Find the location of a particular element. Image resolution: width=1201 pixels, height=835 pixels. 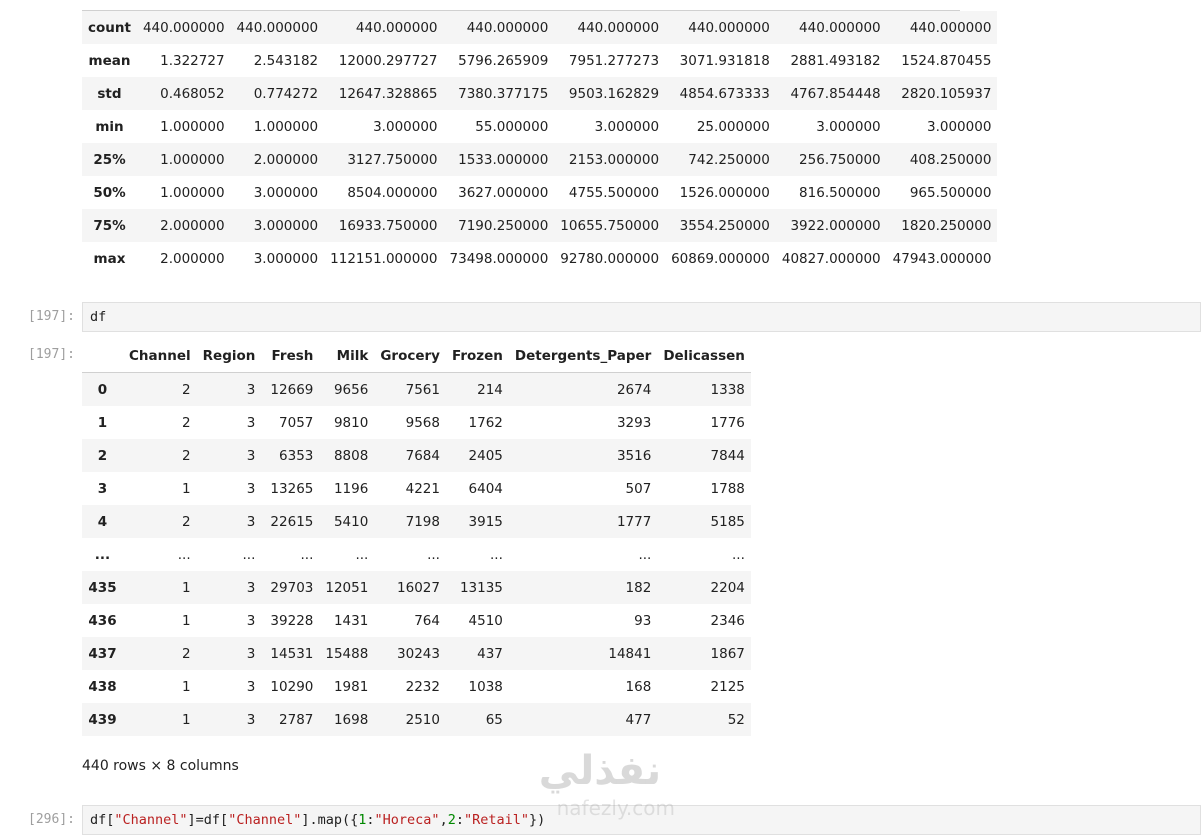

code-token: "Channel" is located at coordinates (151, 820).